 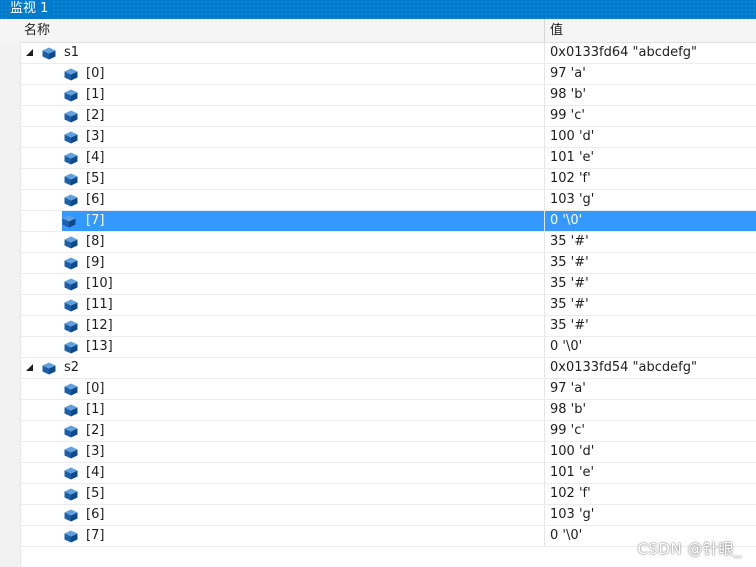 I want to click on watch-row-variable: s1 0x0133fd64 "abcdefg", so click(x=388, y=53).